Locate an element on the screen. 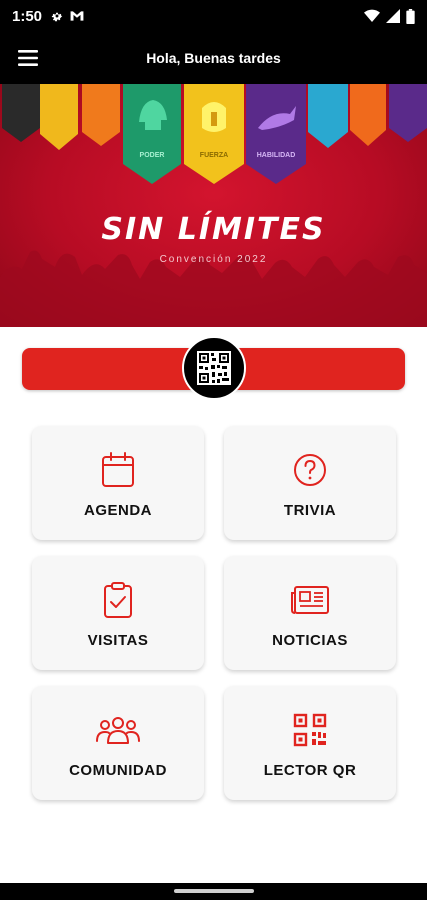  pennant-yellow is located at coordinates (59, 117).